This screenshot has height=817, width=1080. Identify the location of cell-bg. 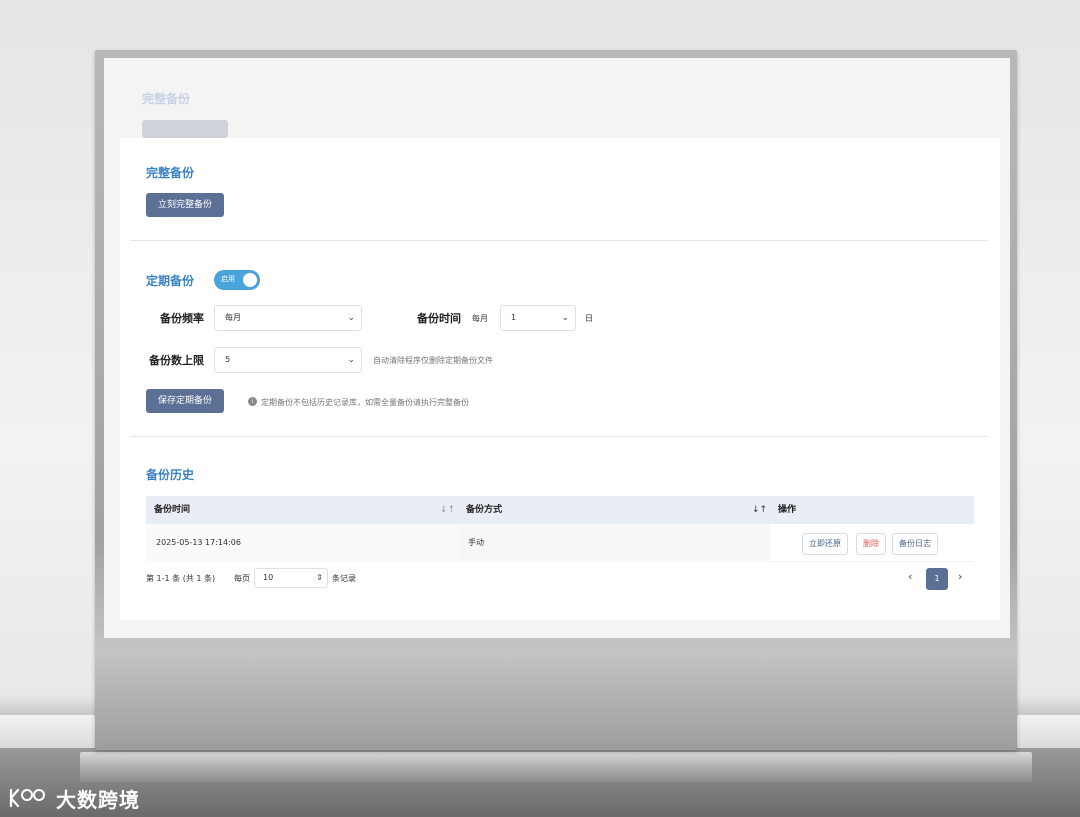
(614, 543).